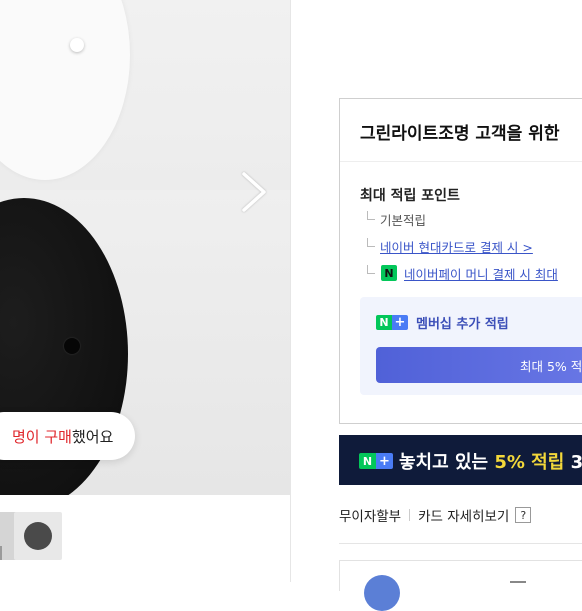 The height and width of the screenshot is (611, 582). Describe the element at coordinates (460, 134) in the screenshot. I see `benefit-title: 그린라이트조명 고객을 위한` at that location.